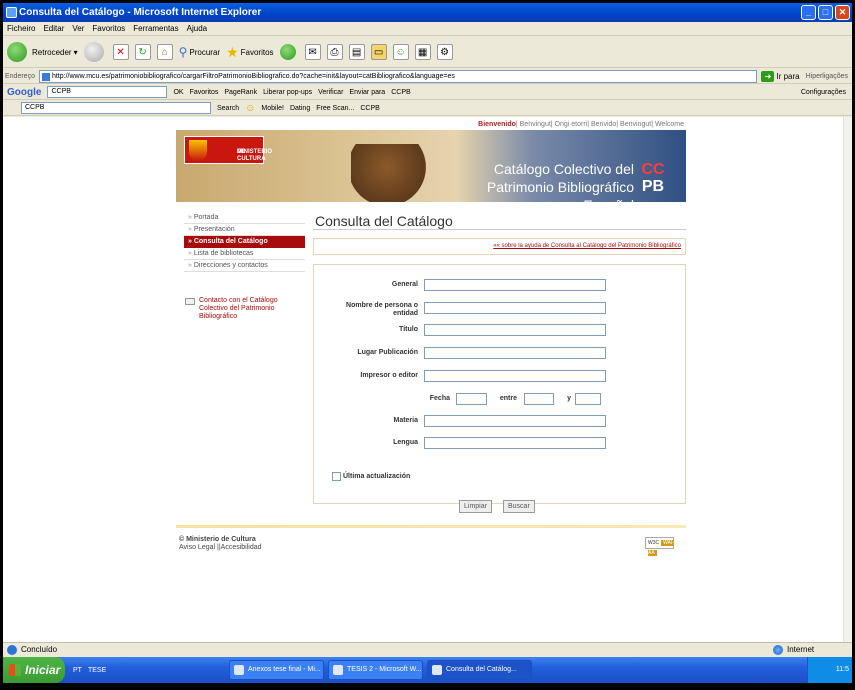 The width and height of the screenshot is (855, 690). Describe the element at coordinates (588, 399) in the screenshot. I see `fecha-hasta-input` at that location.